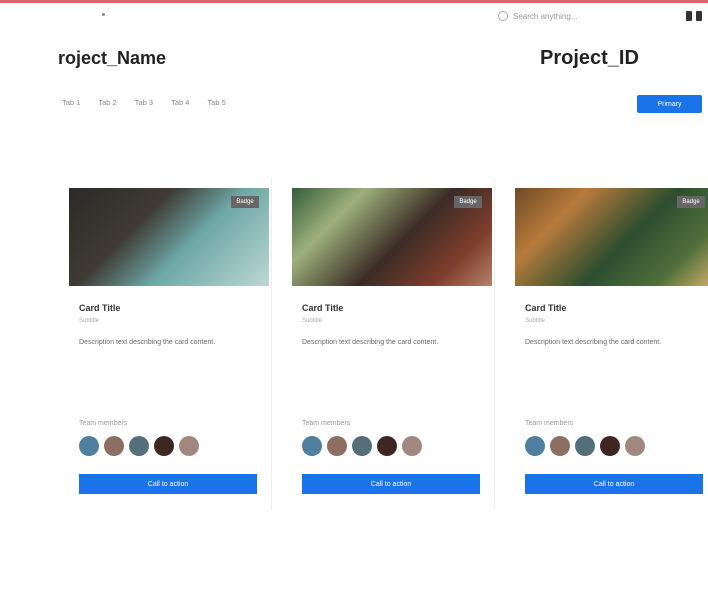  Describe the element at coordinates (669, 104) in the screenshot. I see `primary-button: Primary` at that location.